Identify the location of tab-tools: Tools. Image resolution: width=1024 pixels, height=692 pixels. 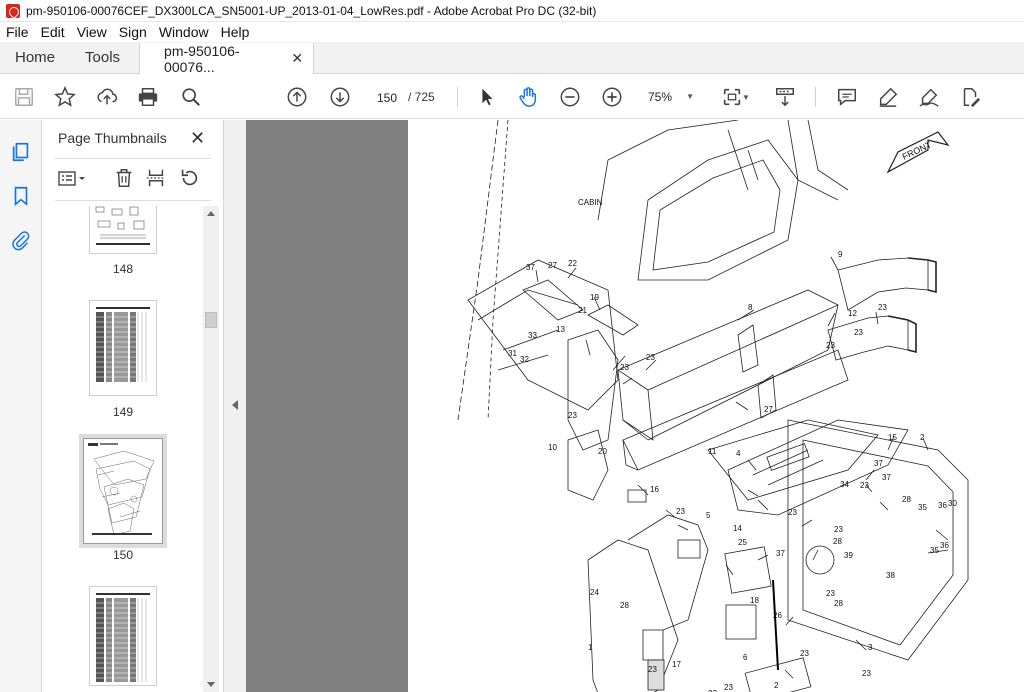
(102, 57).